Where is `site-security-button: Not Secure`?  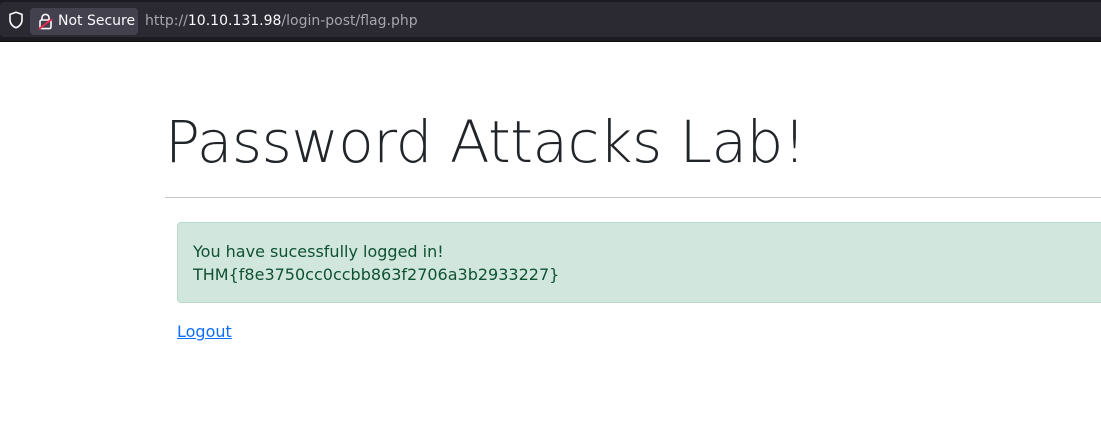
site-security-button: Not Secure is located at coordinates (84, 21).